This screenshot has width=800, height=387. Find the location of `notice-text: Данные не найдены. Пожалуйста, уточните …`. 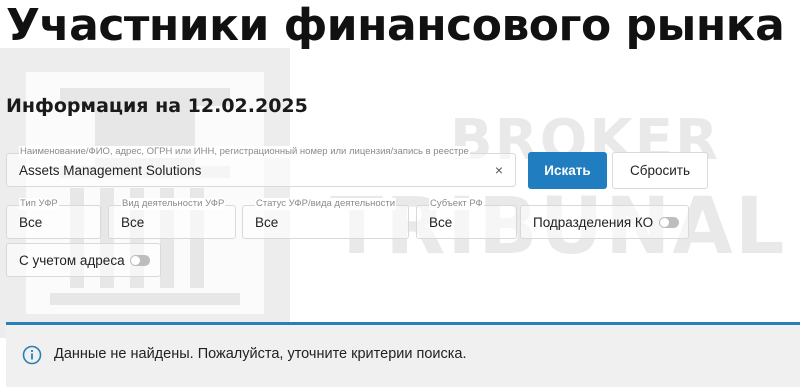

notice-text: Данные не найдены. Пожалуйста, уточните … is located at coordinates (260, 354).